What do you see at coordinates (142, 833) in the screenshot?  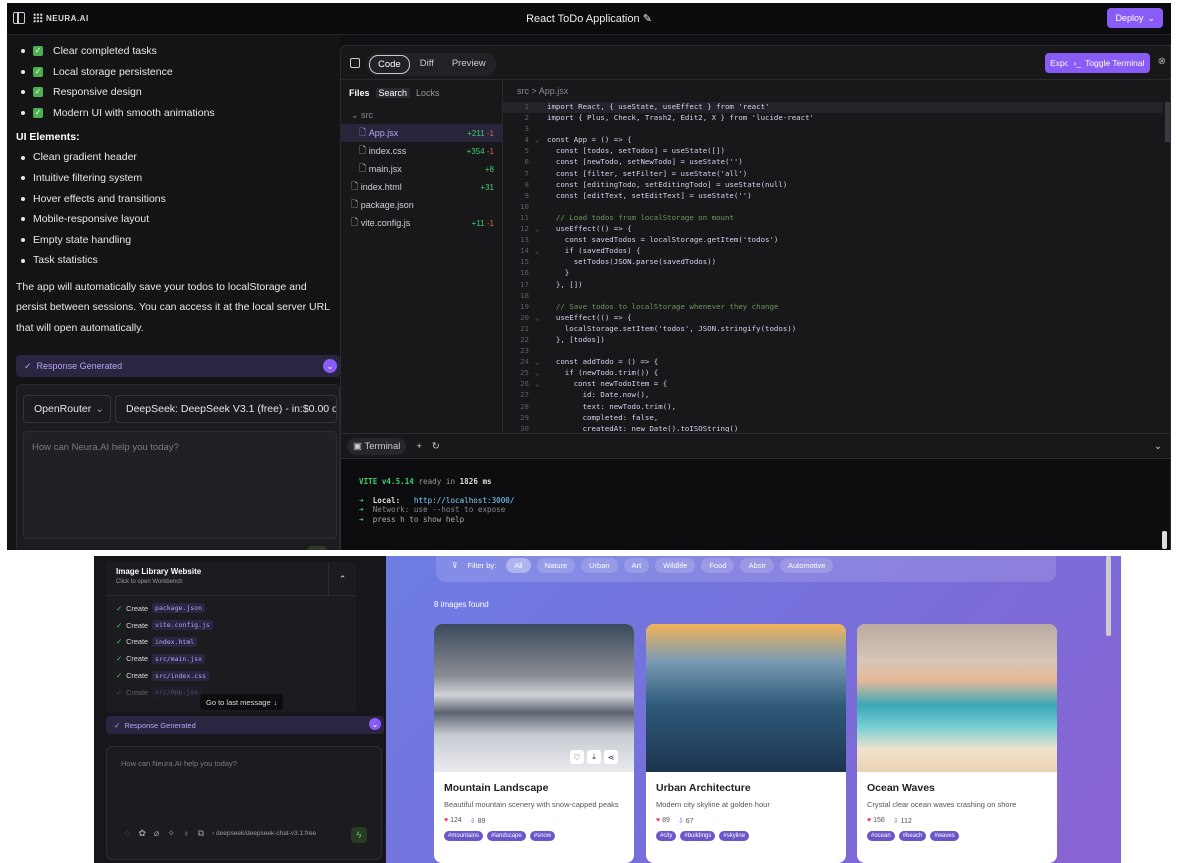 I see `brain-icon: ✿` at bounding box center [142, 833].